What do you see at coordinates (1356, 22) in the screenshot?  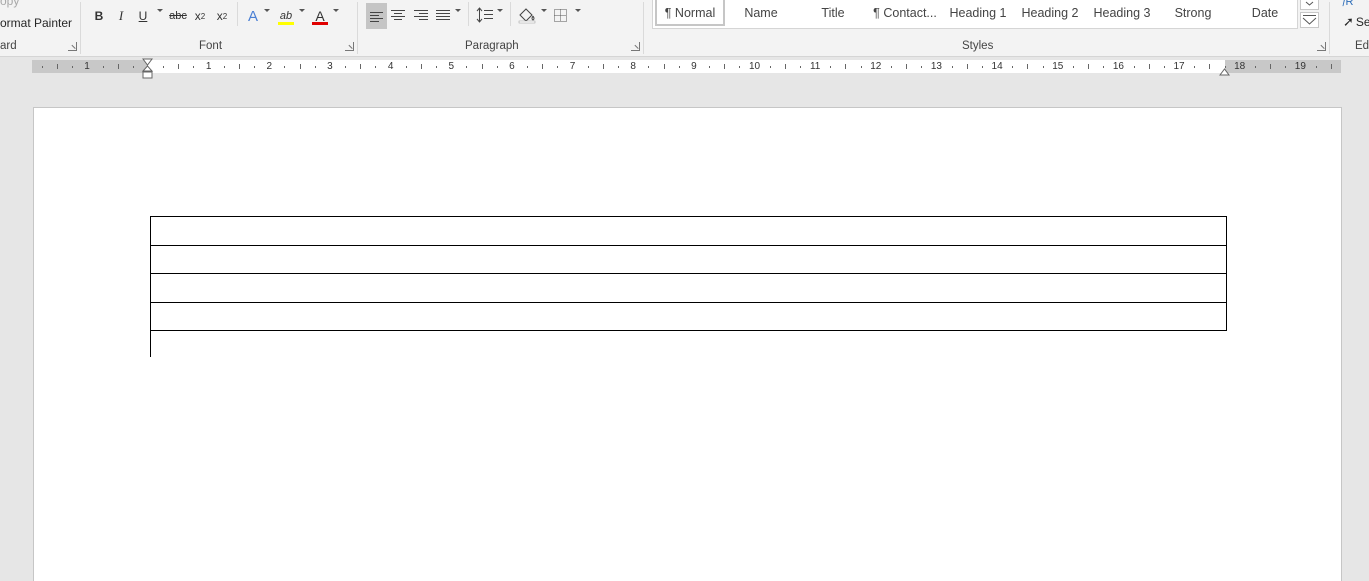 I see `select-button: ➚ Se` at bounding box center [1356, 22].